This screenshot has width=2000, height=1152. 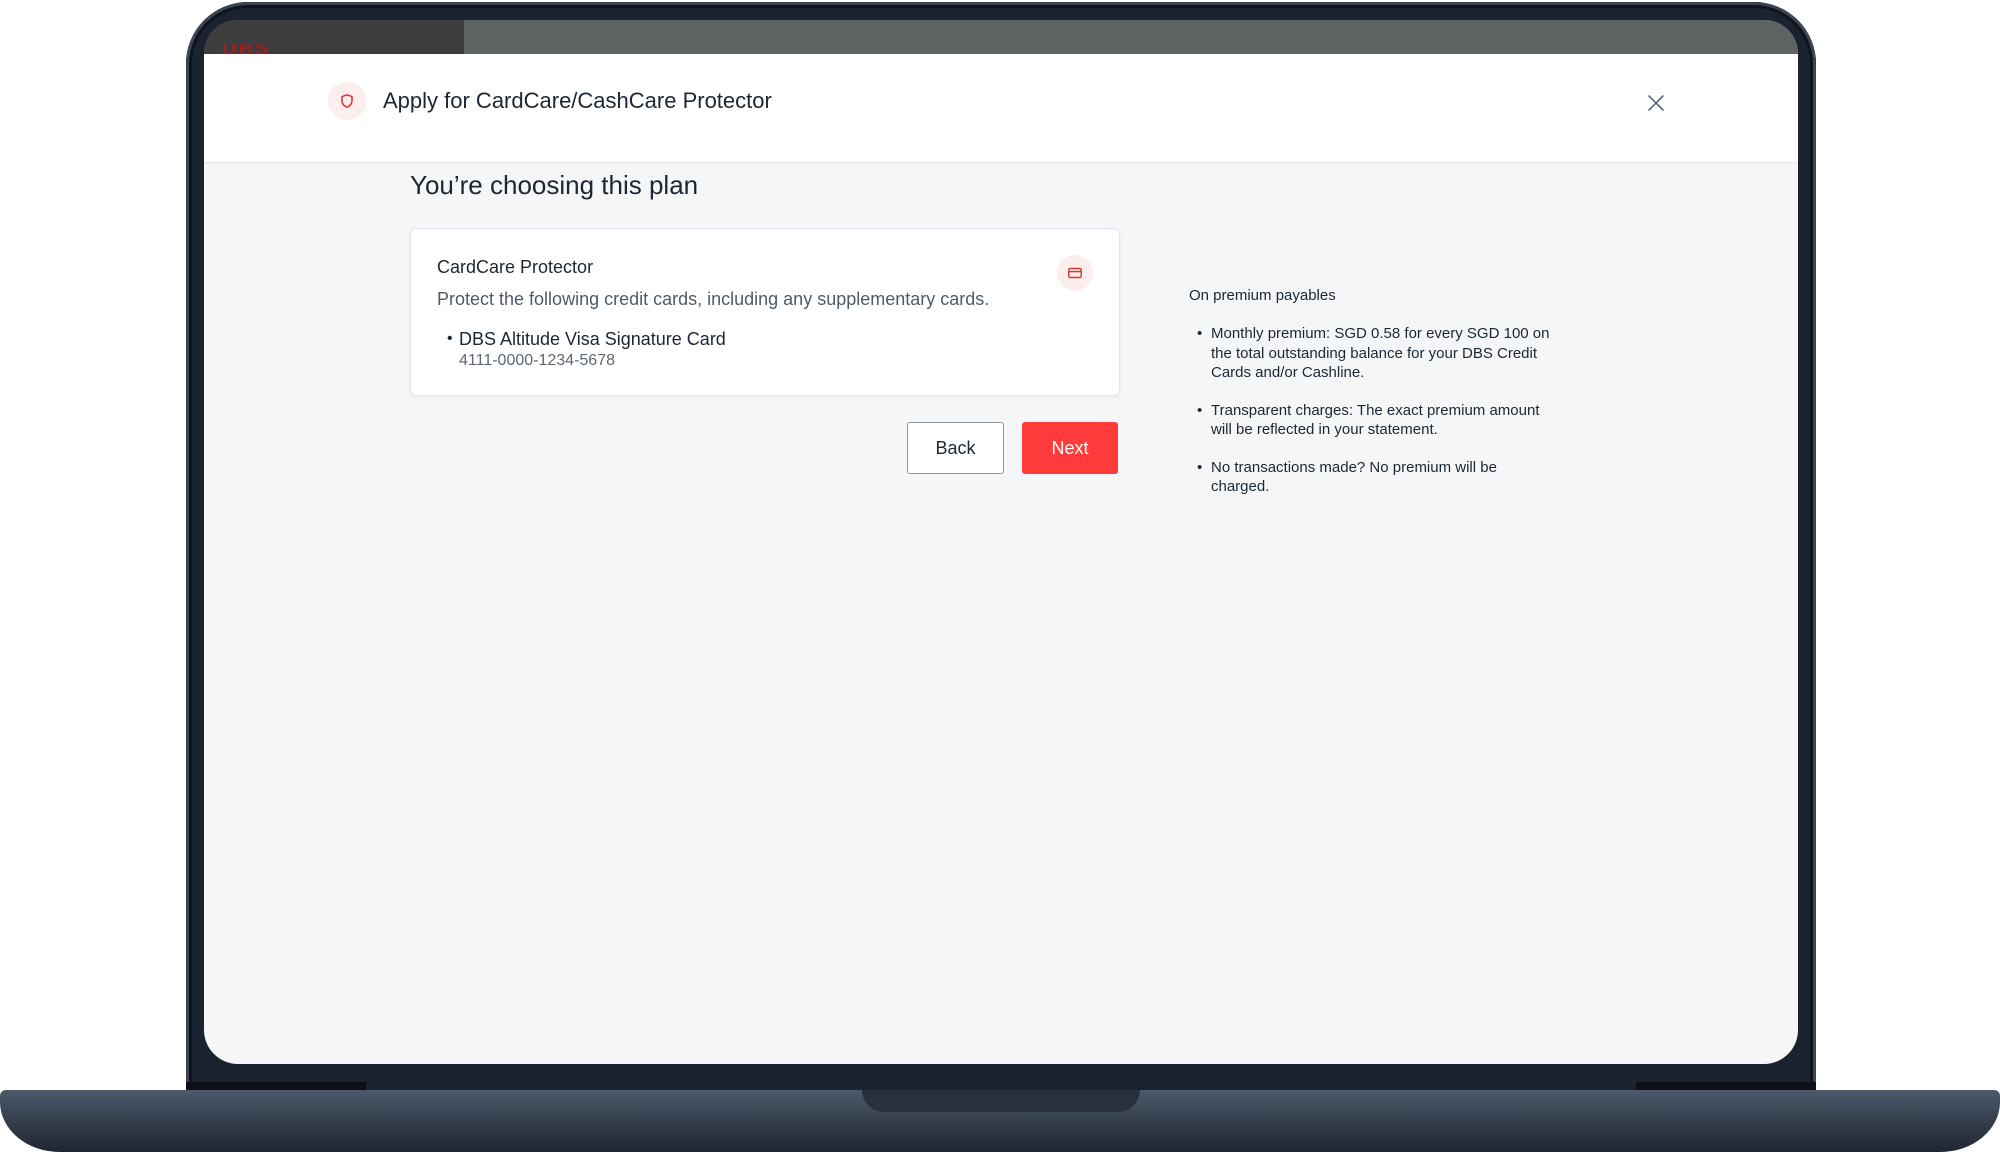 I want to click on header-icon-badge, so click(x=347, y=101).